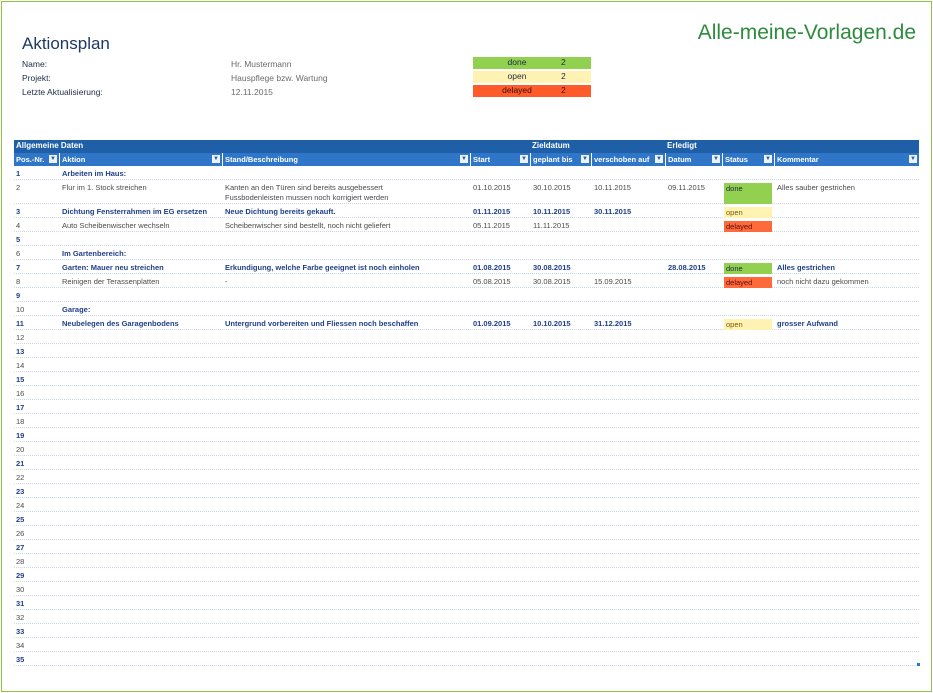  I want to click on cell-comment: grosser Aufwand, so click(807, 323).